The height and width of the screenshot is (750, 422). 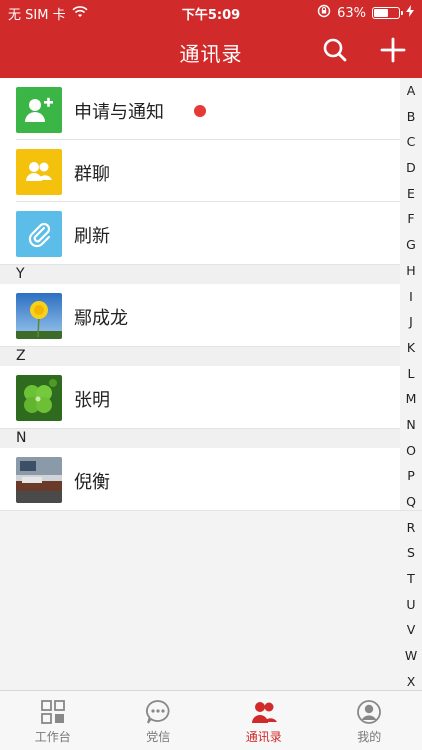 What do you see at coordinates (411, 297) in the screenshot?
I see `index-letter-i: I` at bounding box center [411, 297].